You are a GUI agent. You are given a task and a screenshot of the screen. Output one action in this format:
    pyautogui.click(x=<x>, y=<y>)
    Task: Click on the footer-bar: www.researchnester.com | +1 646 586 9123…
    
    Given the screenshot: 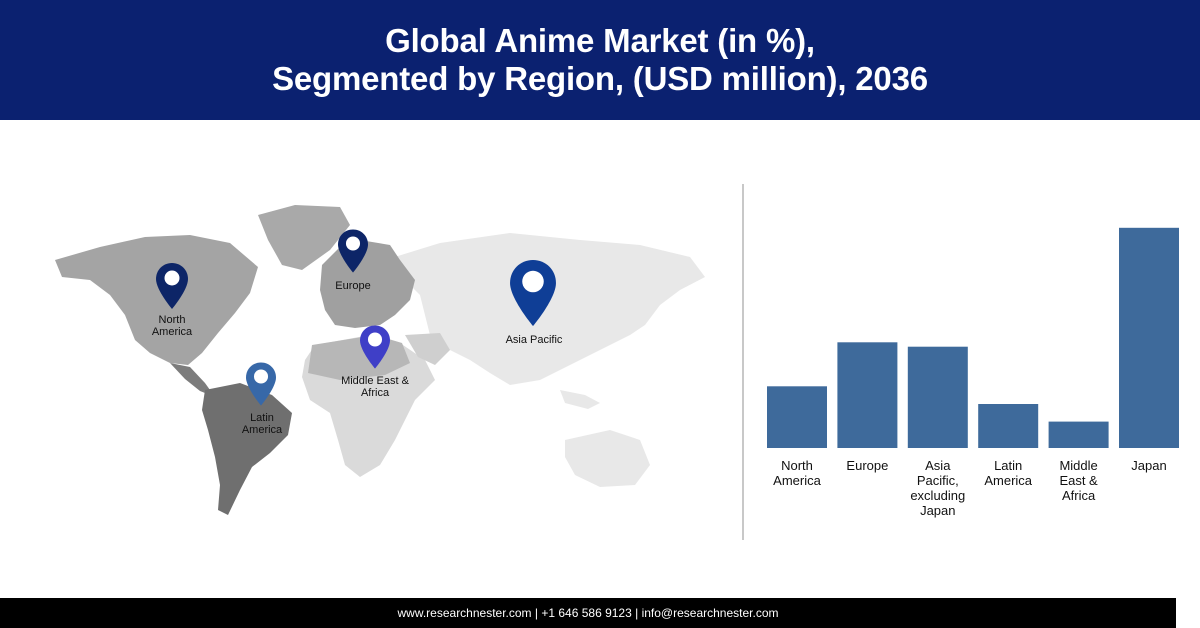 What is the action you would take?
    pyautogui.click(x=588, y=613)
    